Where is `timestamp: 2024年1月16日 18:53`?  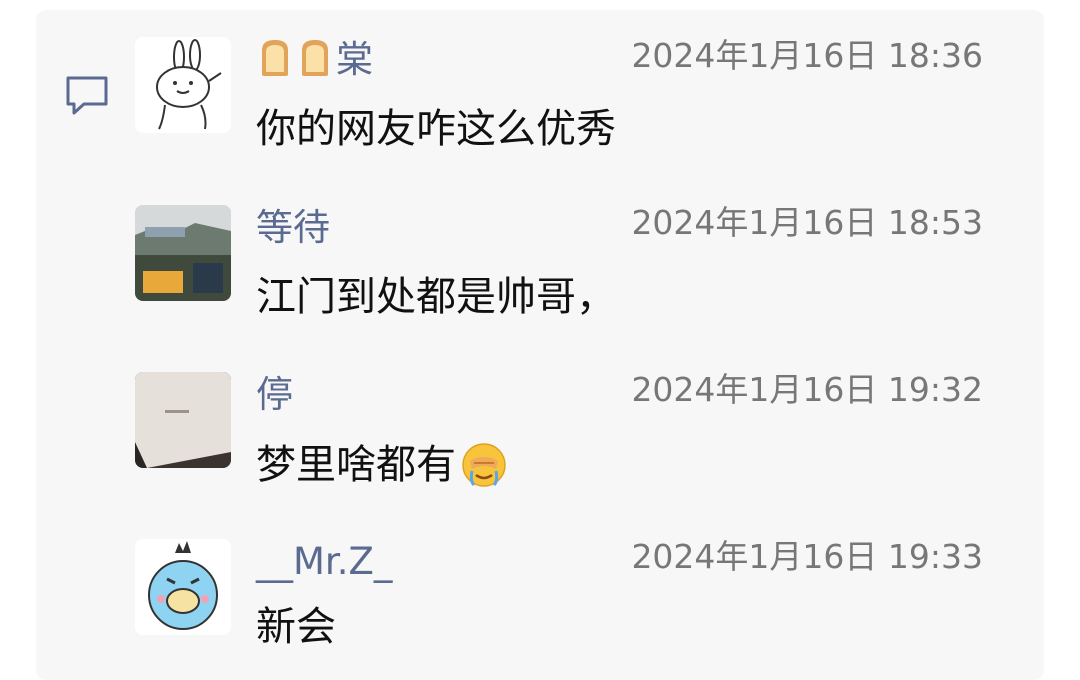
timestamp: 2024年1月16日 18:53 is located at coordinates (807, 222).